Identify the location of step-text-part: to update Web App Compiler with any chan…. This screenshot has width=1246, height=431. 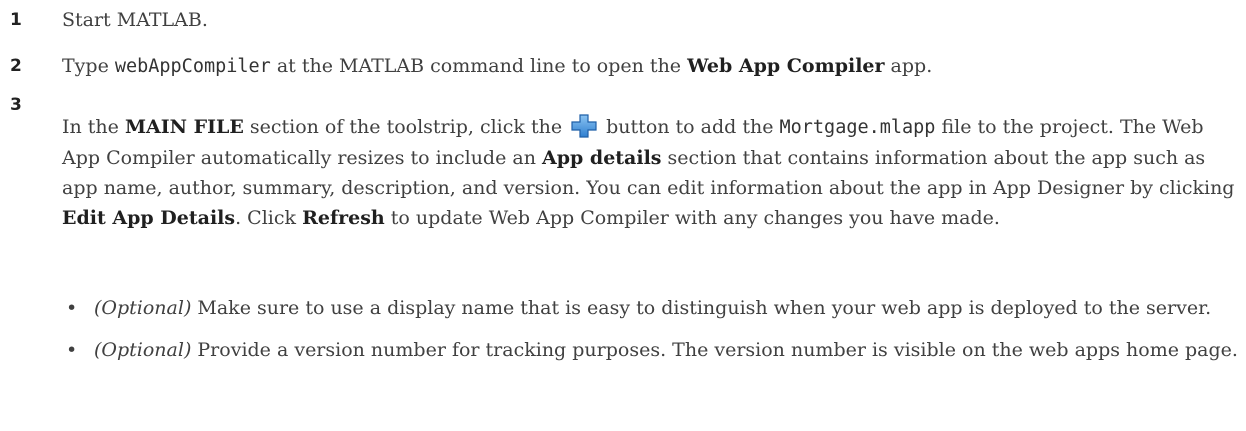
(692, 218).